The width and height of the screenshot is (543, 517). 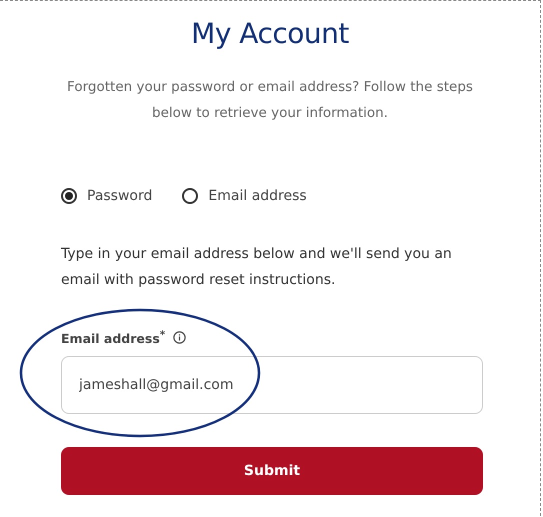 I want to click on radio-label: Password, so click(x=119, y=196).